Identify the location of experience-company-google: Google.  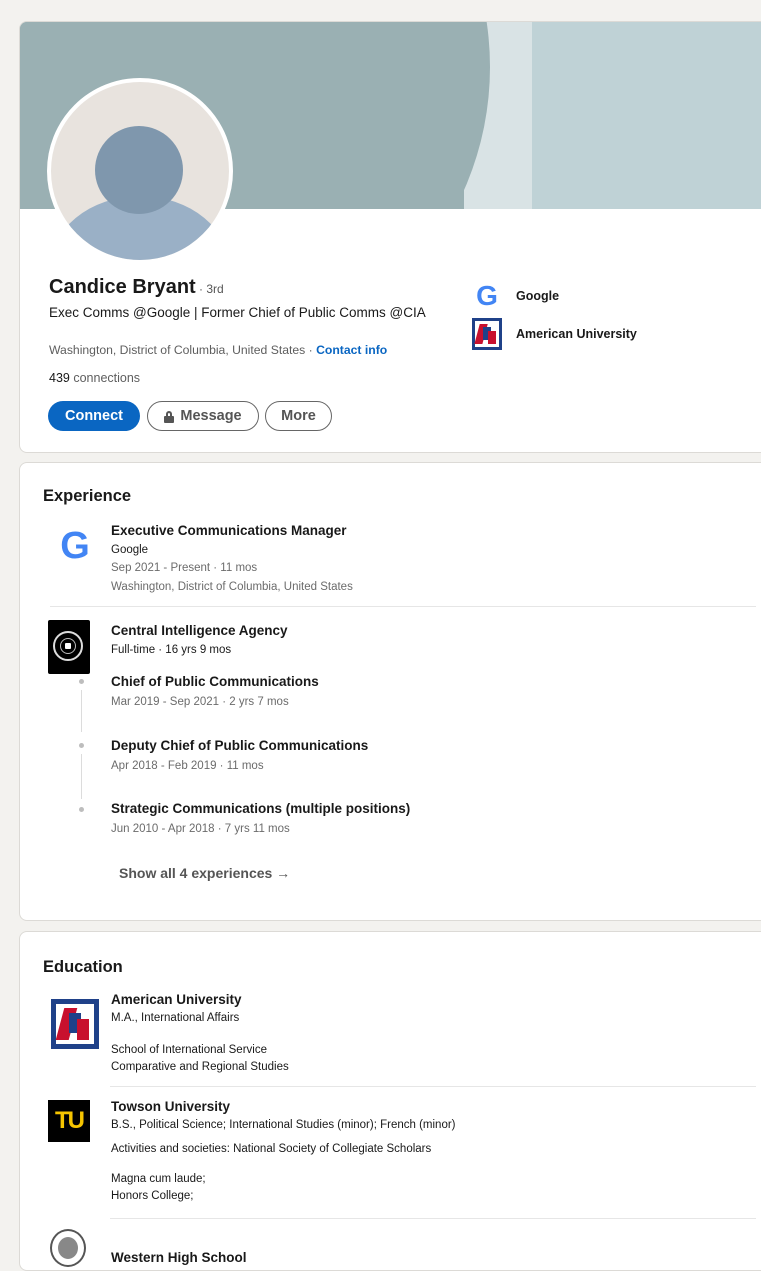
(130, 550).